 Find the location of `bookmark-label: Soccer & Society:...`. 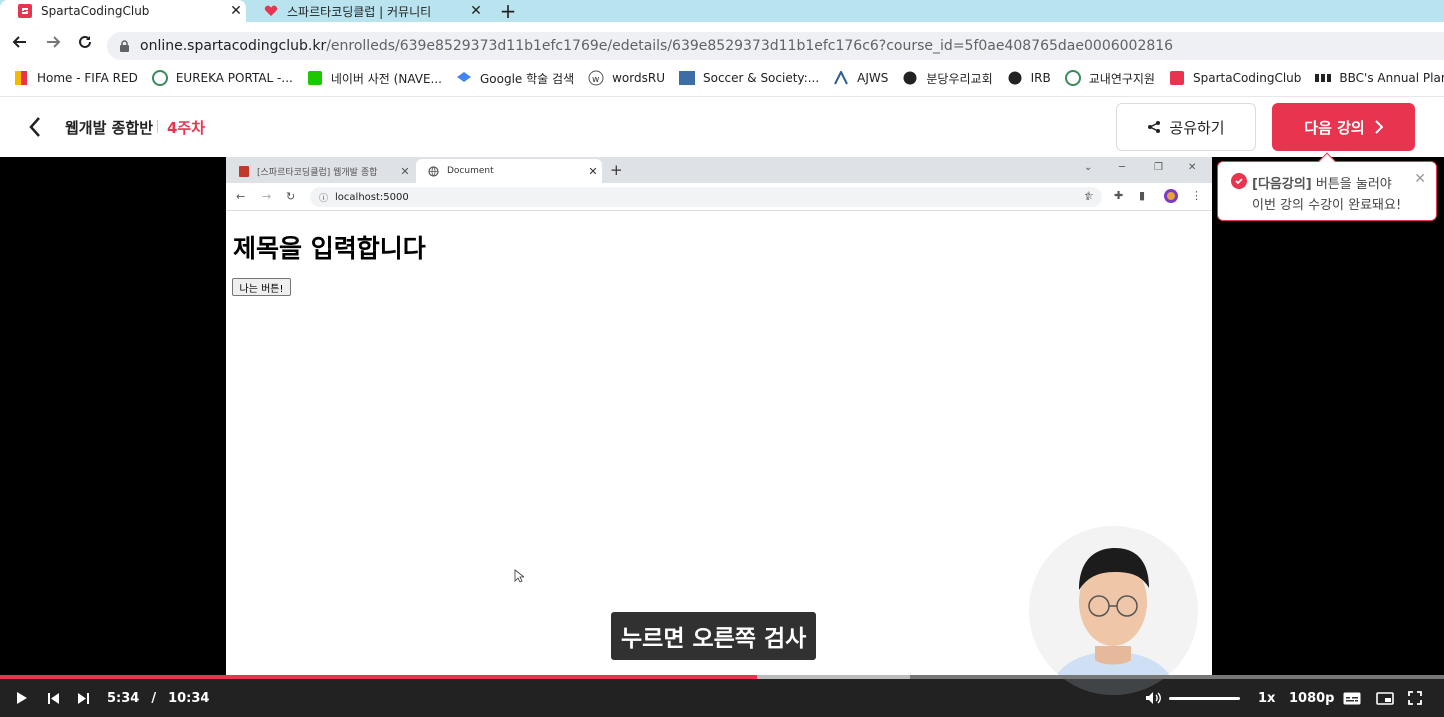

bookmark-label: Soccer & Society:... is located at coordinates (761, 78).